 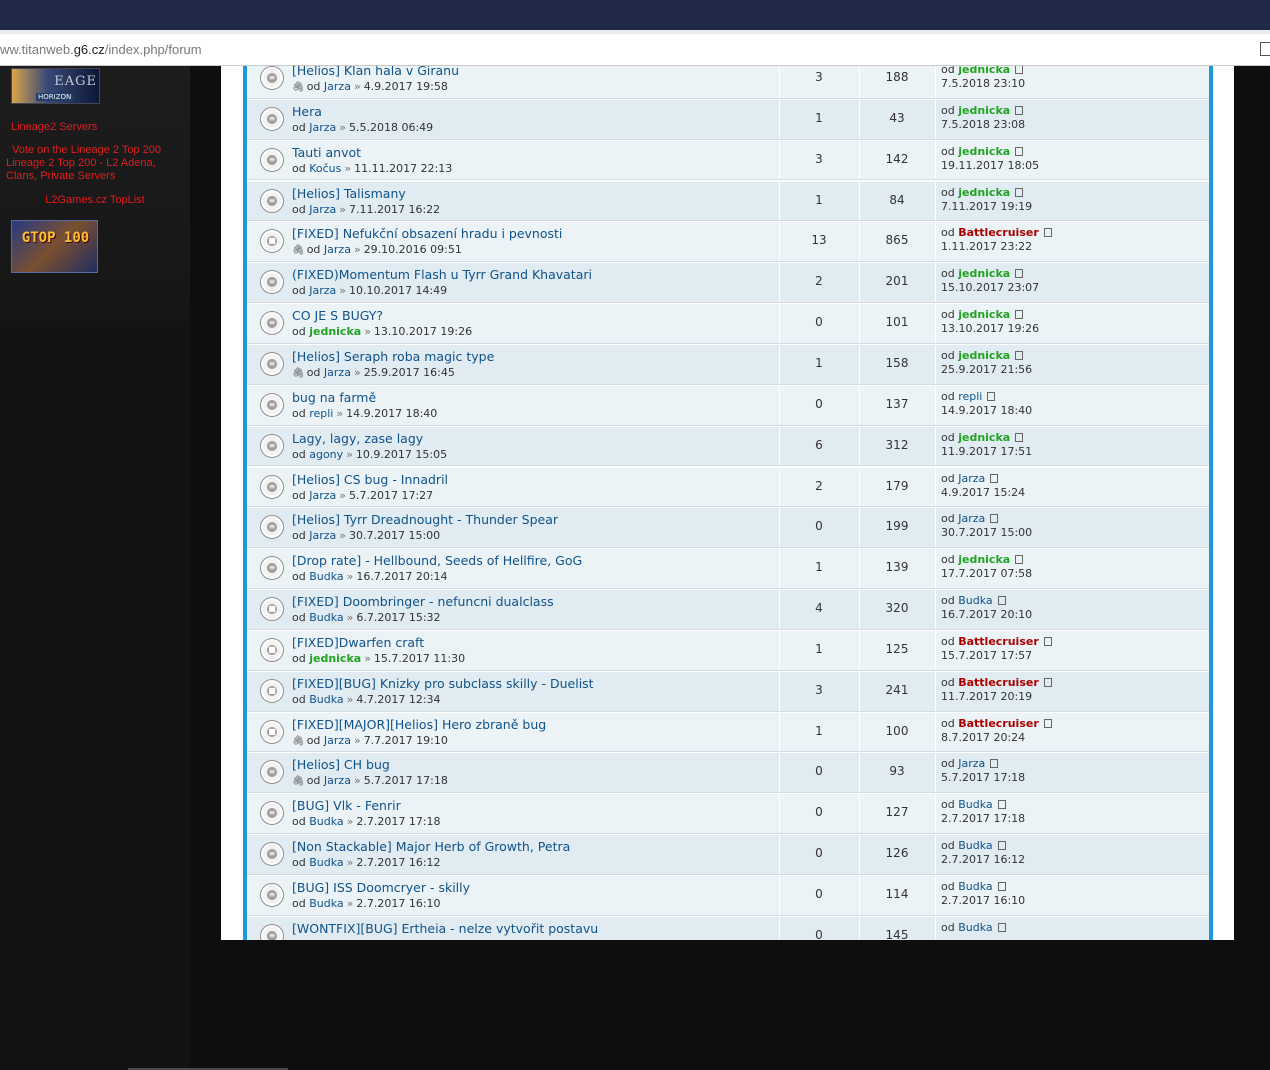 What do you see at coordinates (95, 200) in the screenshot?
I see `link-l2games-toplist: L2Games.cz TopList` at bounding box center [95, 200].